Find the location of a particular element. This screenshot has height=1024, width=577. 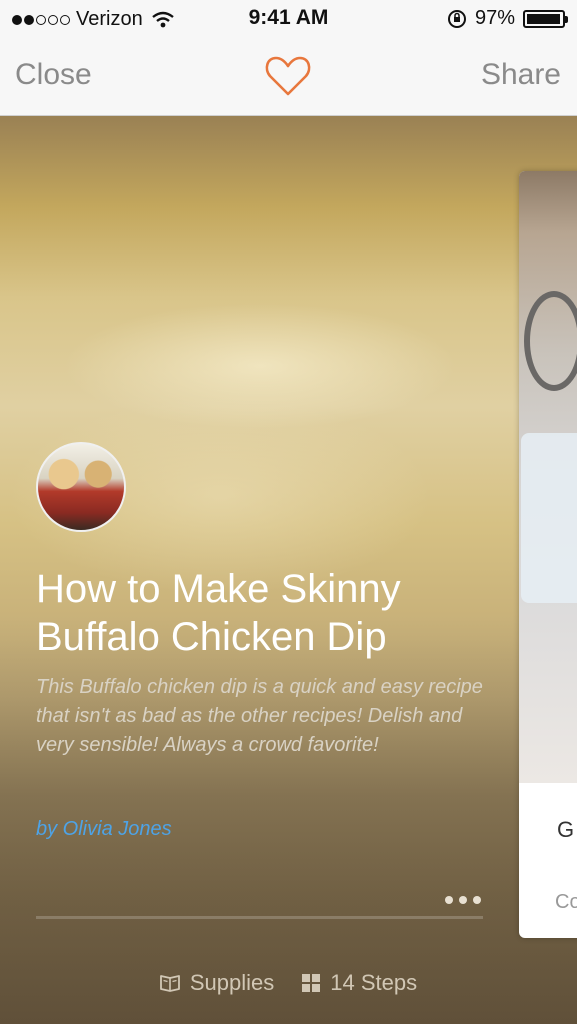

next-project-subtitle: Co is located at coordinates (566, 902).